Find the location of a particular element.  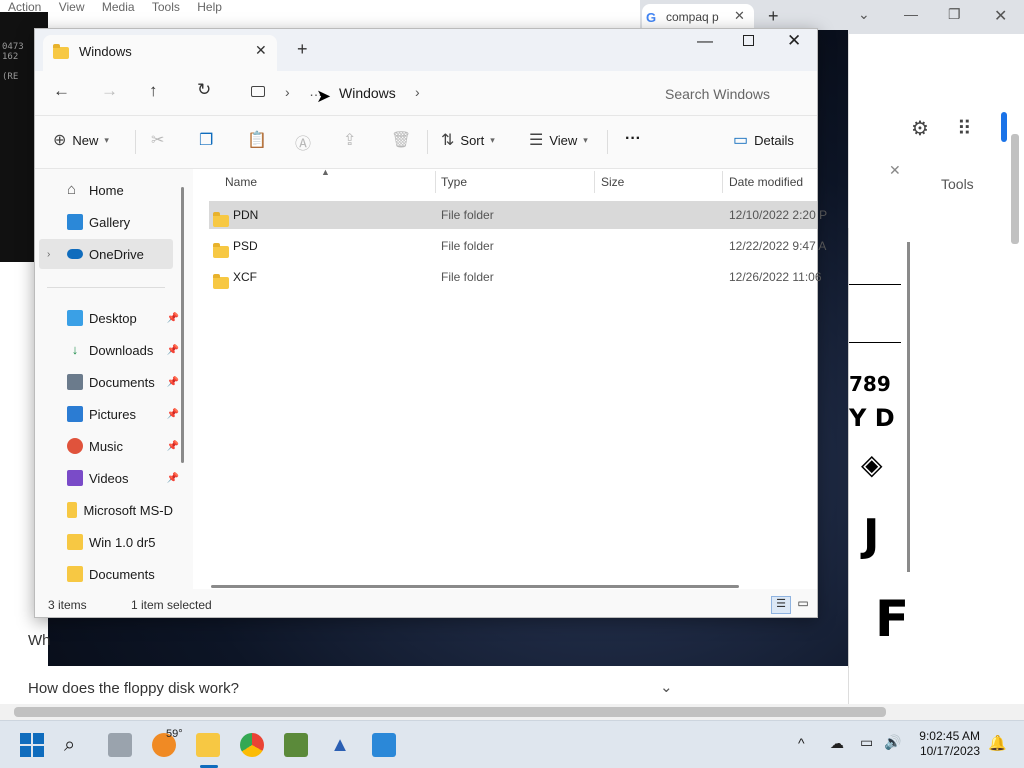

refresh-icon: ↻ is located at coordinates (204, 90).